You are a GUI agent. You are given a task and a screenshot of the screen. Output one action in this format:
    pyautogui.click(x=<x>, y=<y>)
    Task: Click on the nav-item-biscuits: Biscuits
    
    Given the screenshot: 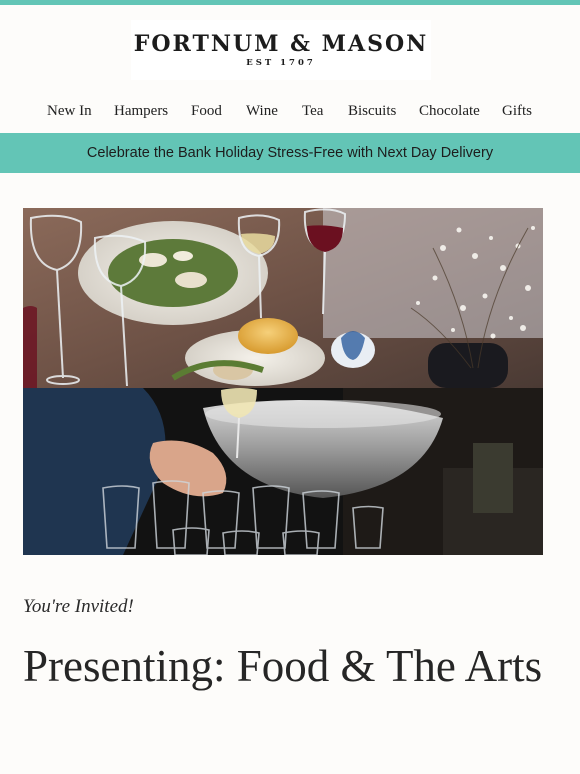 What is the action you would take?
    pyautogui.click(x=372, y=111)
    